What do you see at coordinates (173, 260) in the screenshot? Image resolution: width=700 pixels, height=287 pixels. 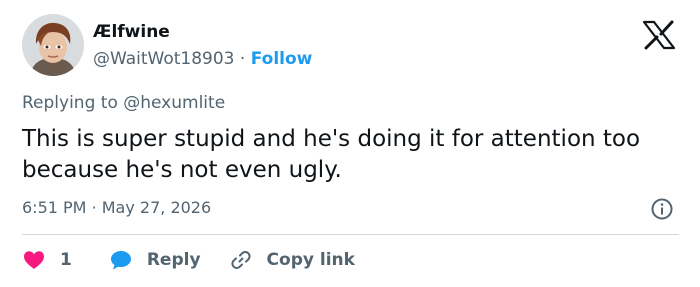 I see `reply-label: Reply` at bounding box center [173, 260].